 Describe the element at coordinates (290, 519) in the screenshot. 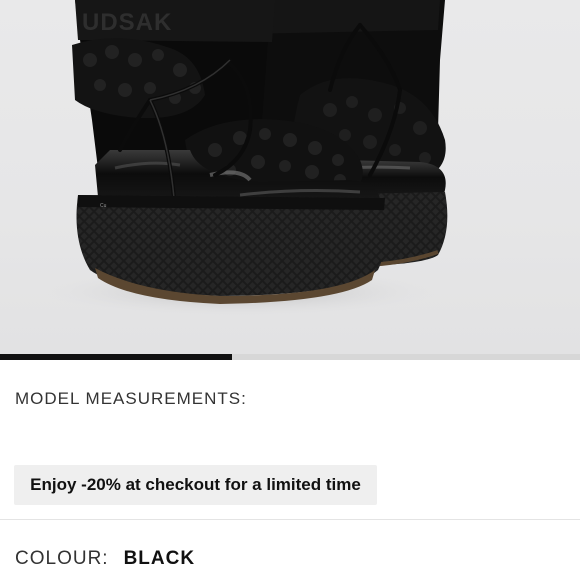

I see `section-divider` at that location.